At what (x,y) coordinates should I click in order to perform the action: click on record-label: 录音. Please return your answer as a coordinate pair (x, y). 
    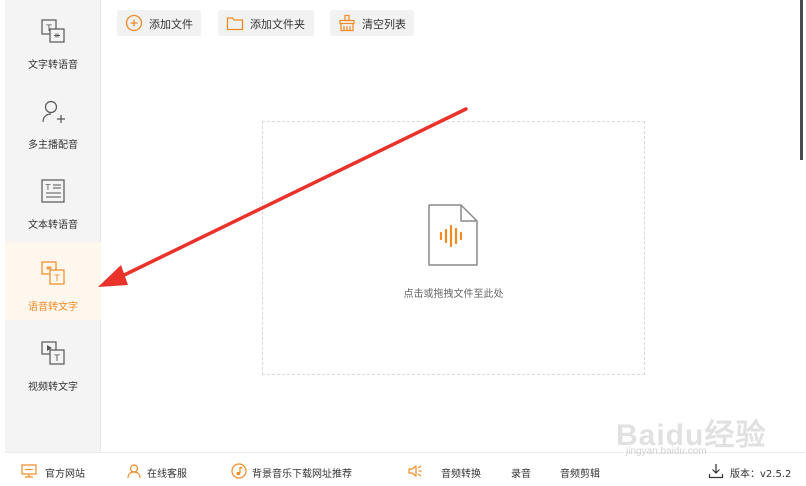
    Looking at the image, I should click on (521, 474).